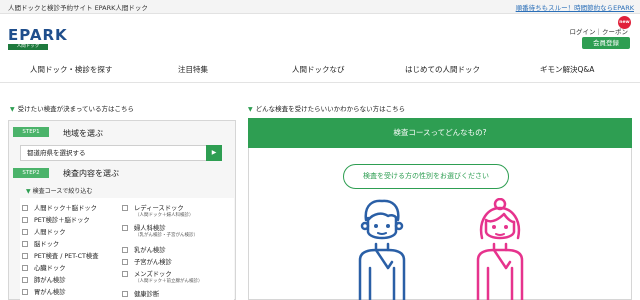 The height and width of the screenshot is (300, 640). I want to click on course-checkbox: 乳がん検診, so click(143, 249).